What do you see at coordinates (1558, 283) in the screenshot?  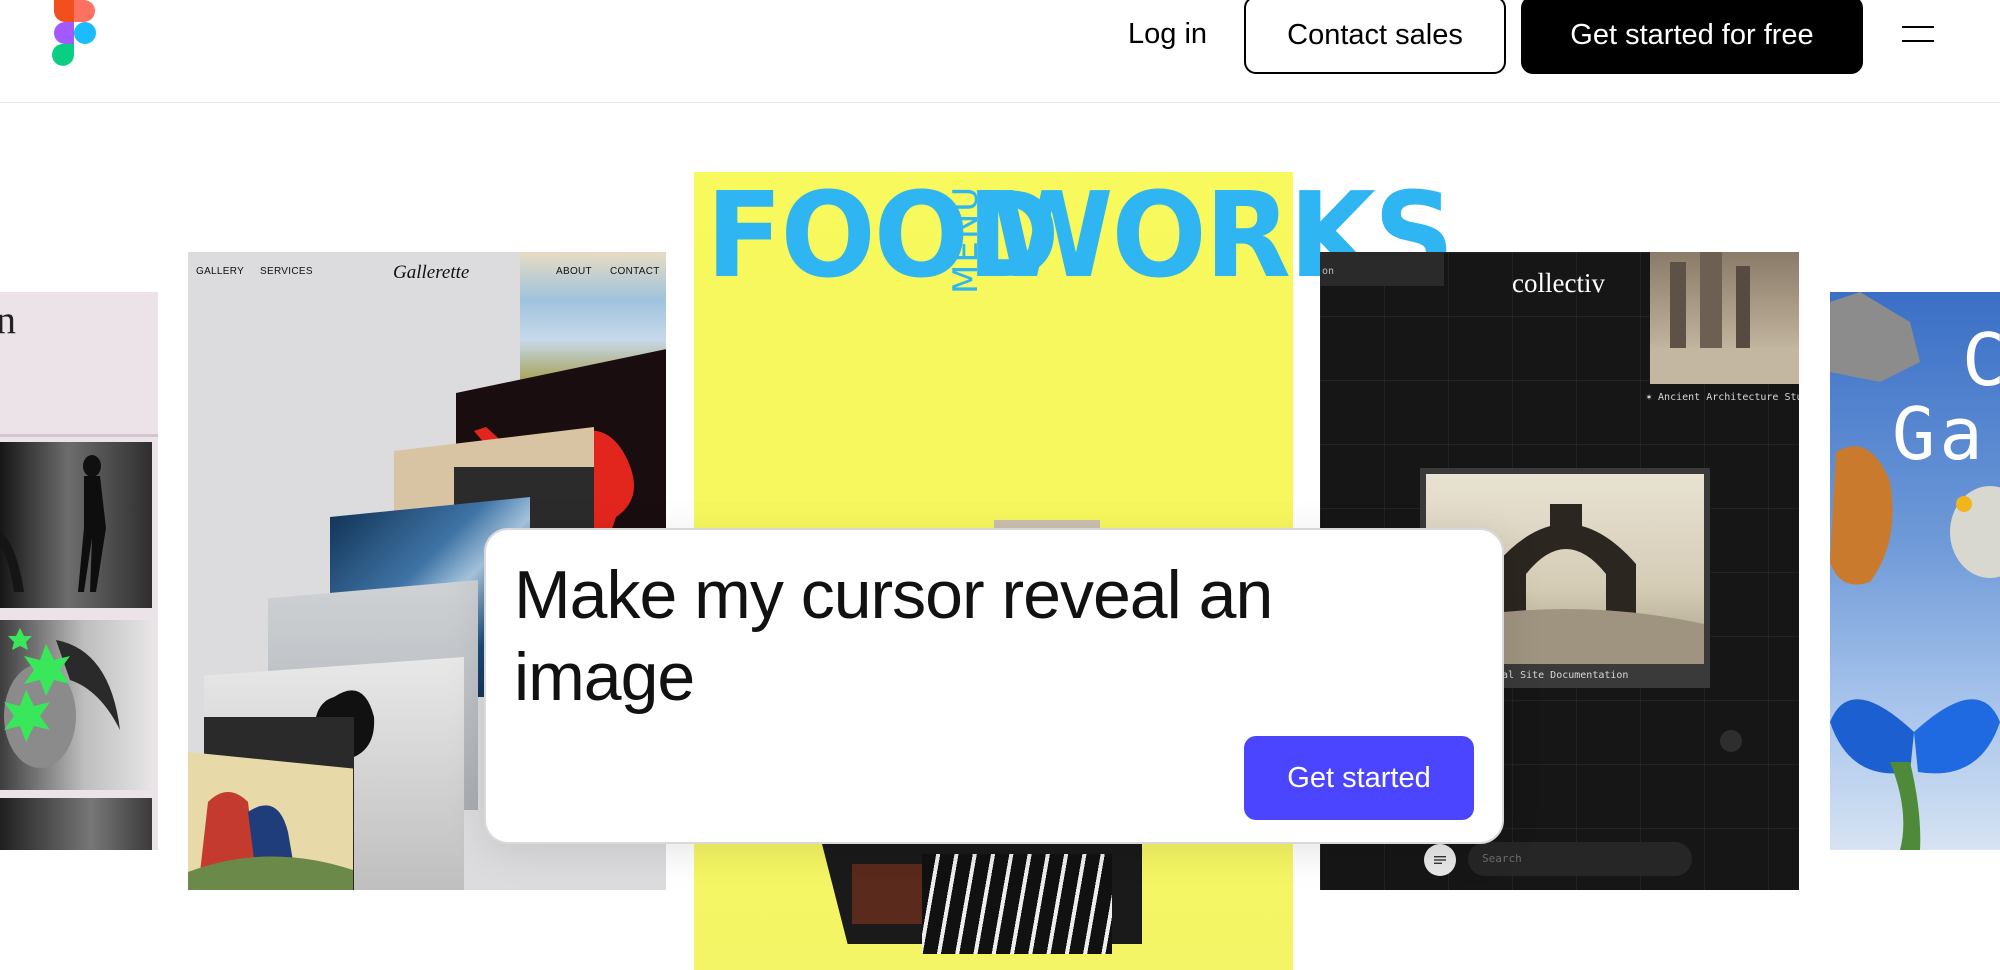 I see `collectiv-title: collectiv` at bounding box center [1558, 283].